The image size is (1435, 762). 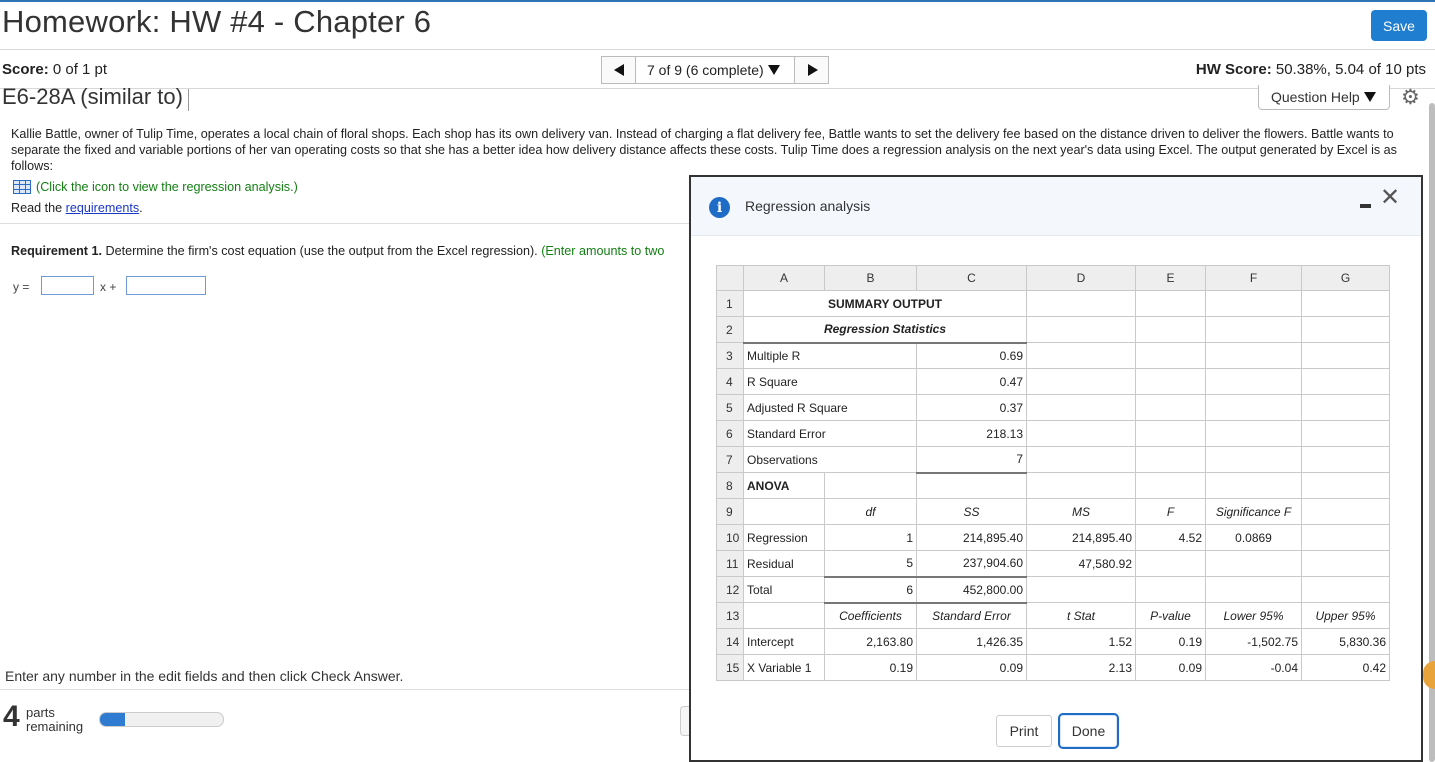 What do you see at coordinates (1170, 278) in the screenshot?
I see `column-header: E` at bounding box center [1170, 278].